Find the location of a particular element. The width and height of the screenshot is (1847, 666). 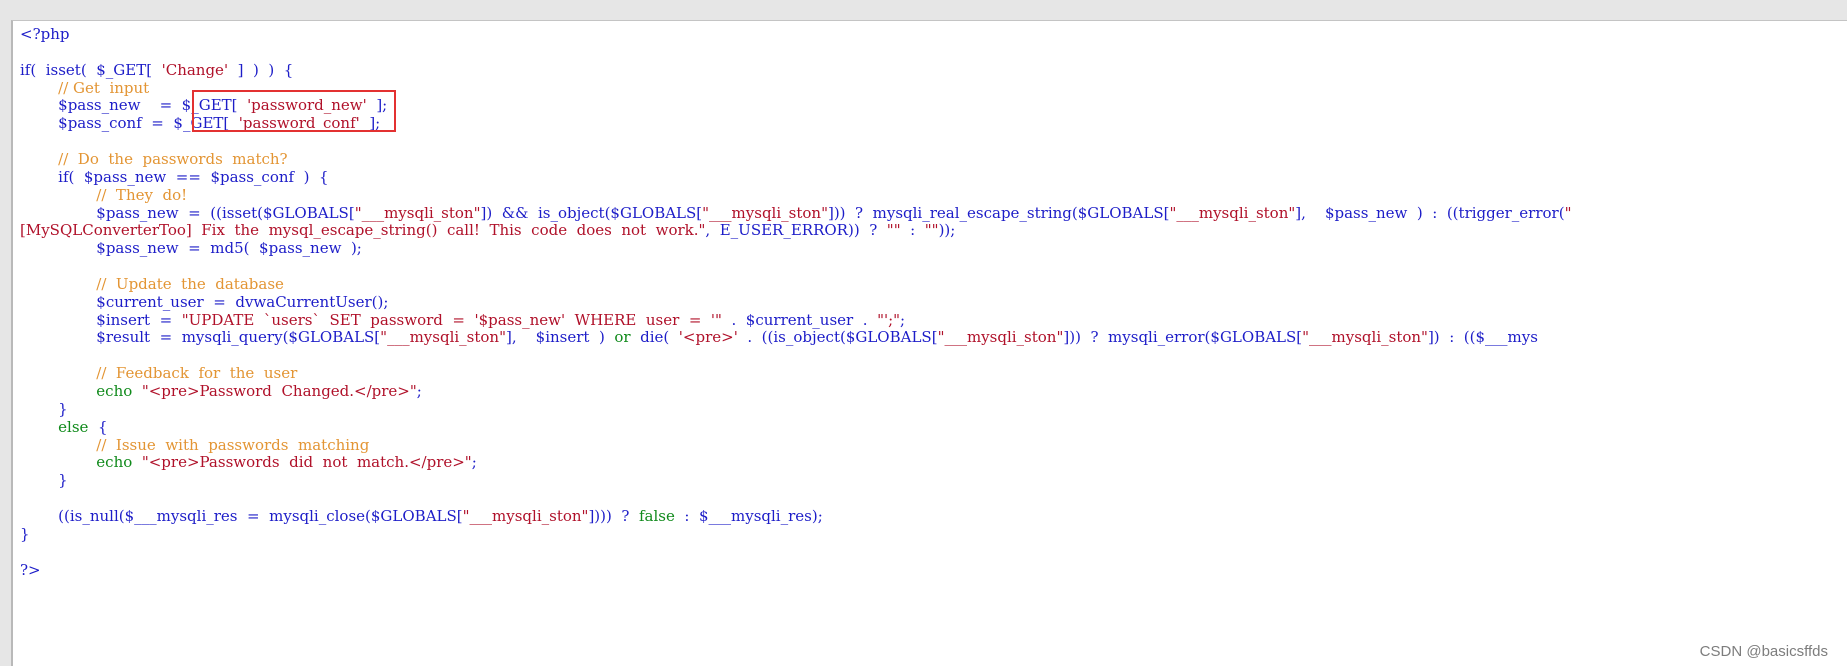

code-line: echo "<pre>Password Changed.</pre>"; is located at coordinates (221, 391).